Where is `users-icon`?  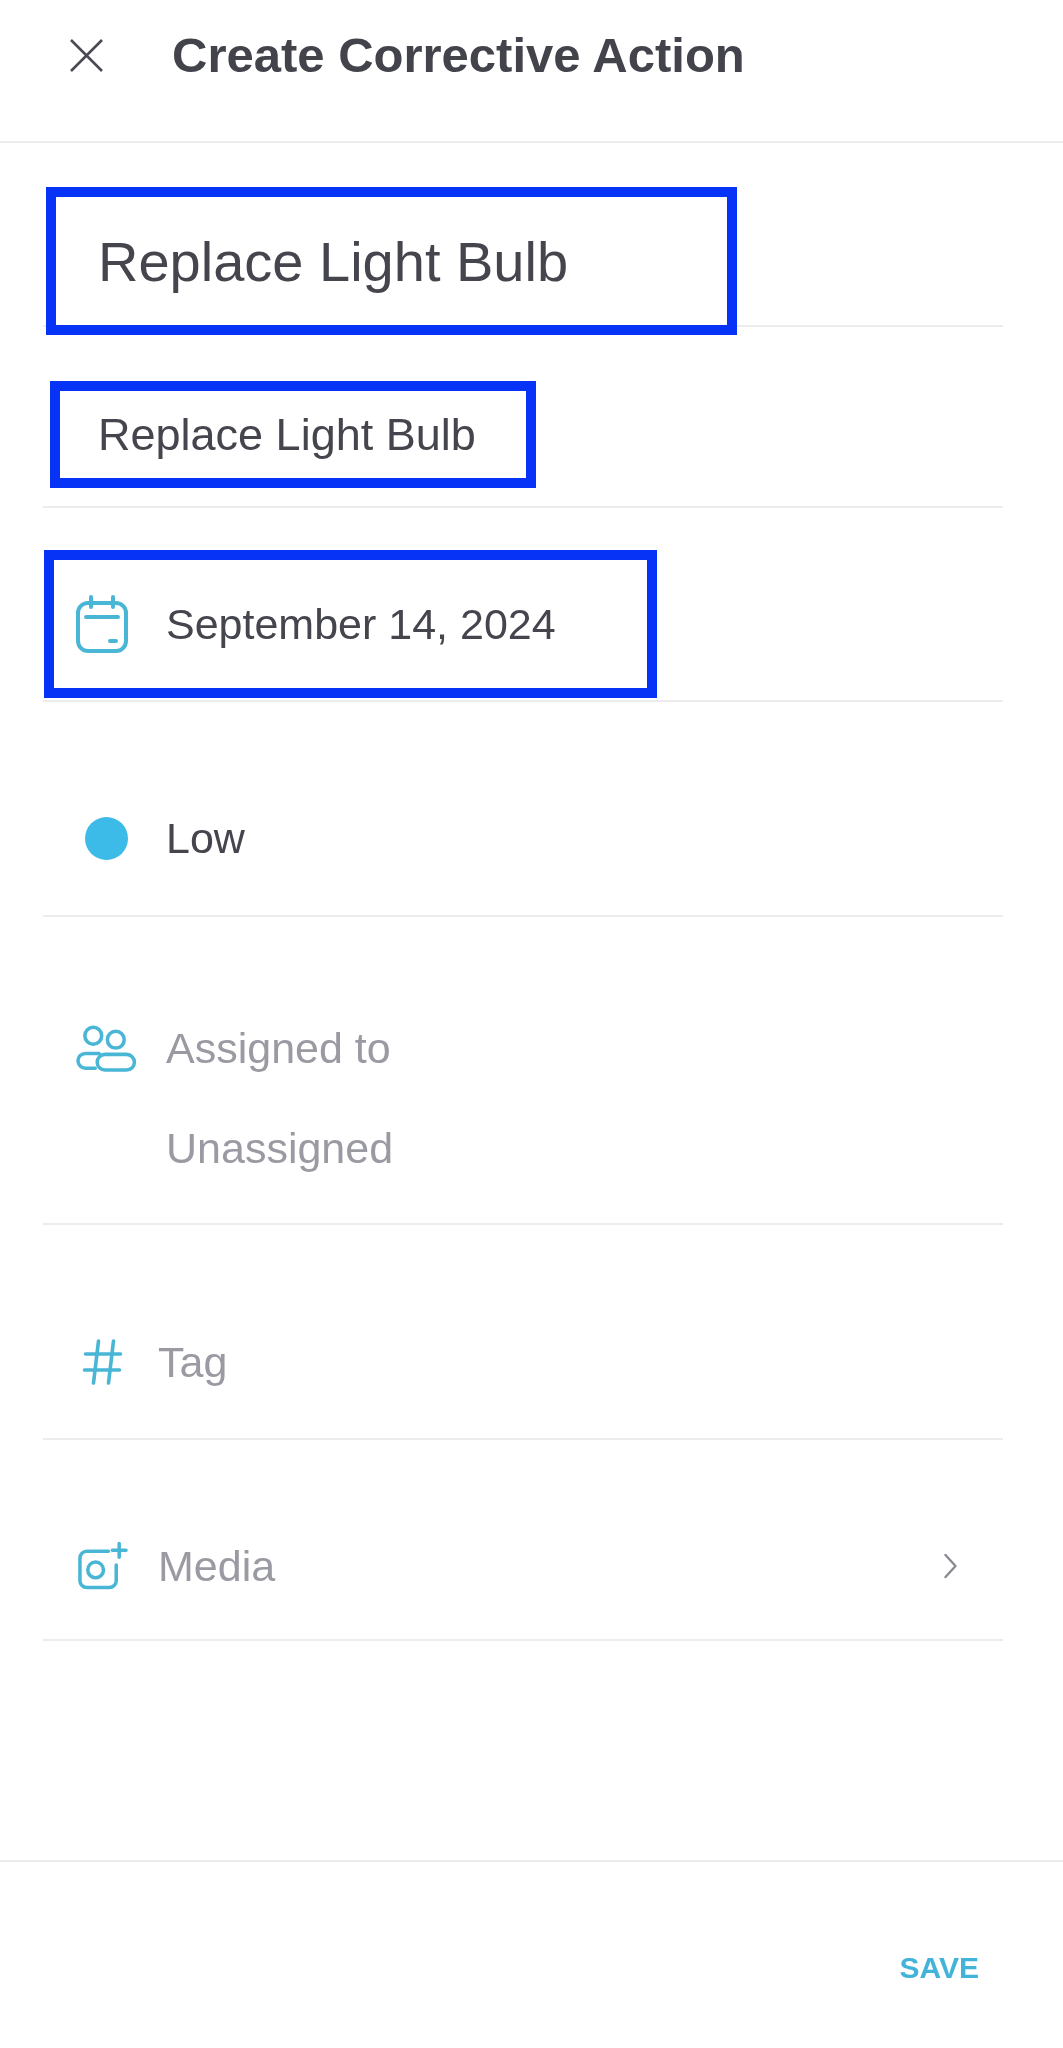 users-icon is located at coordinates (106, 1048).